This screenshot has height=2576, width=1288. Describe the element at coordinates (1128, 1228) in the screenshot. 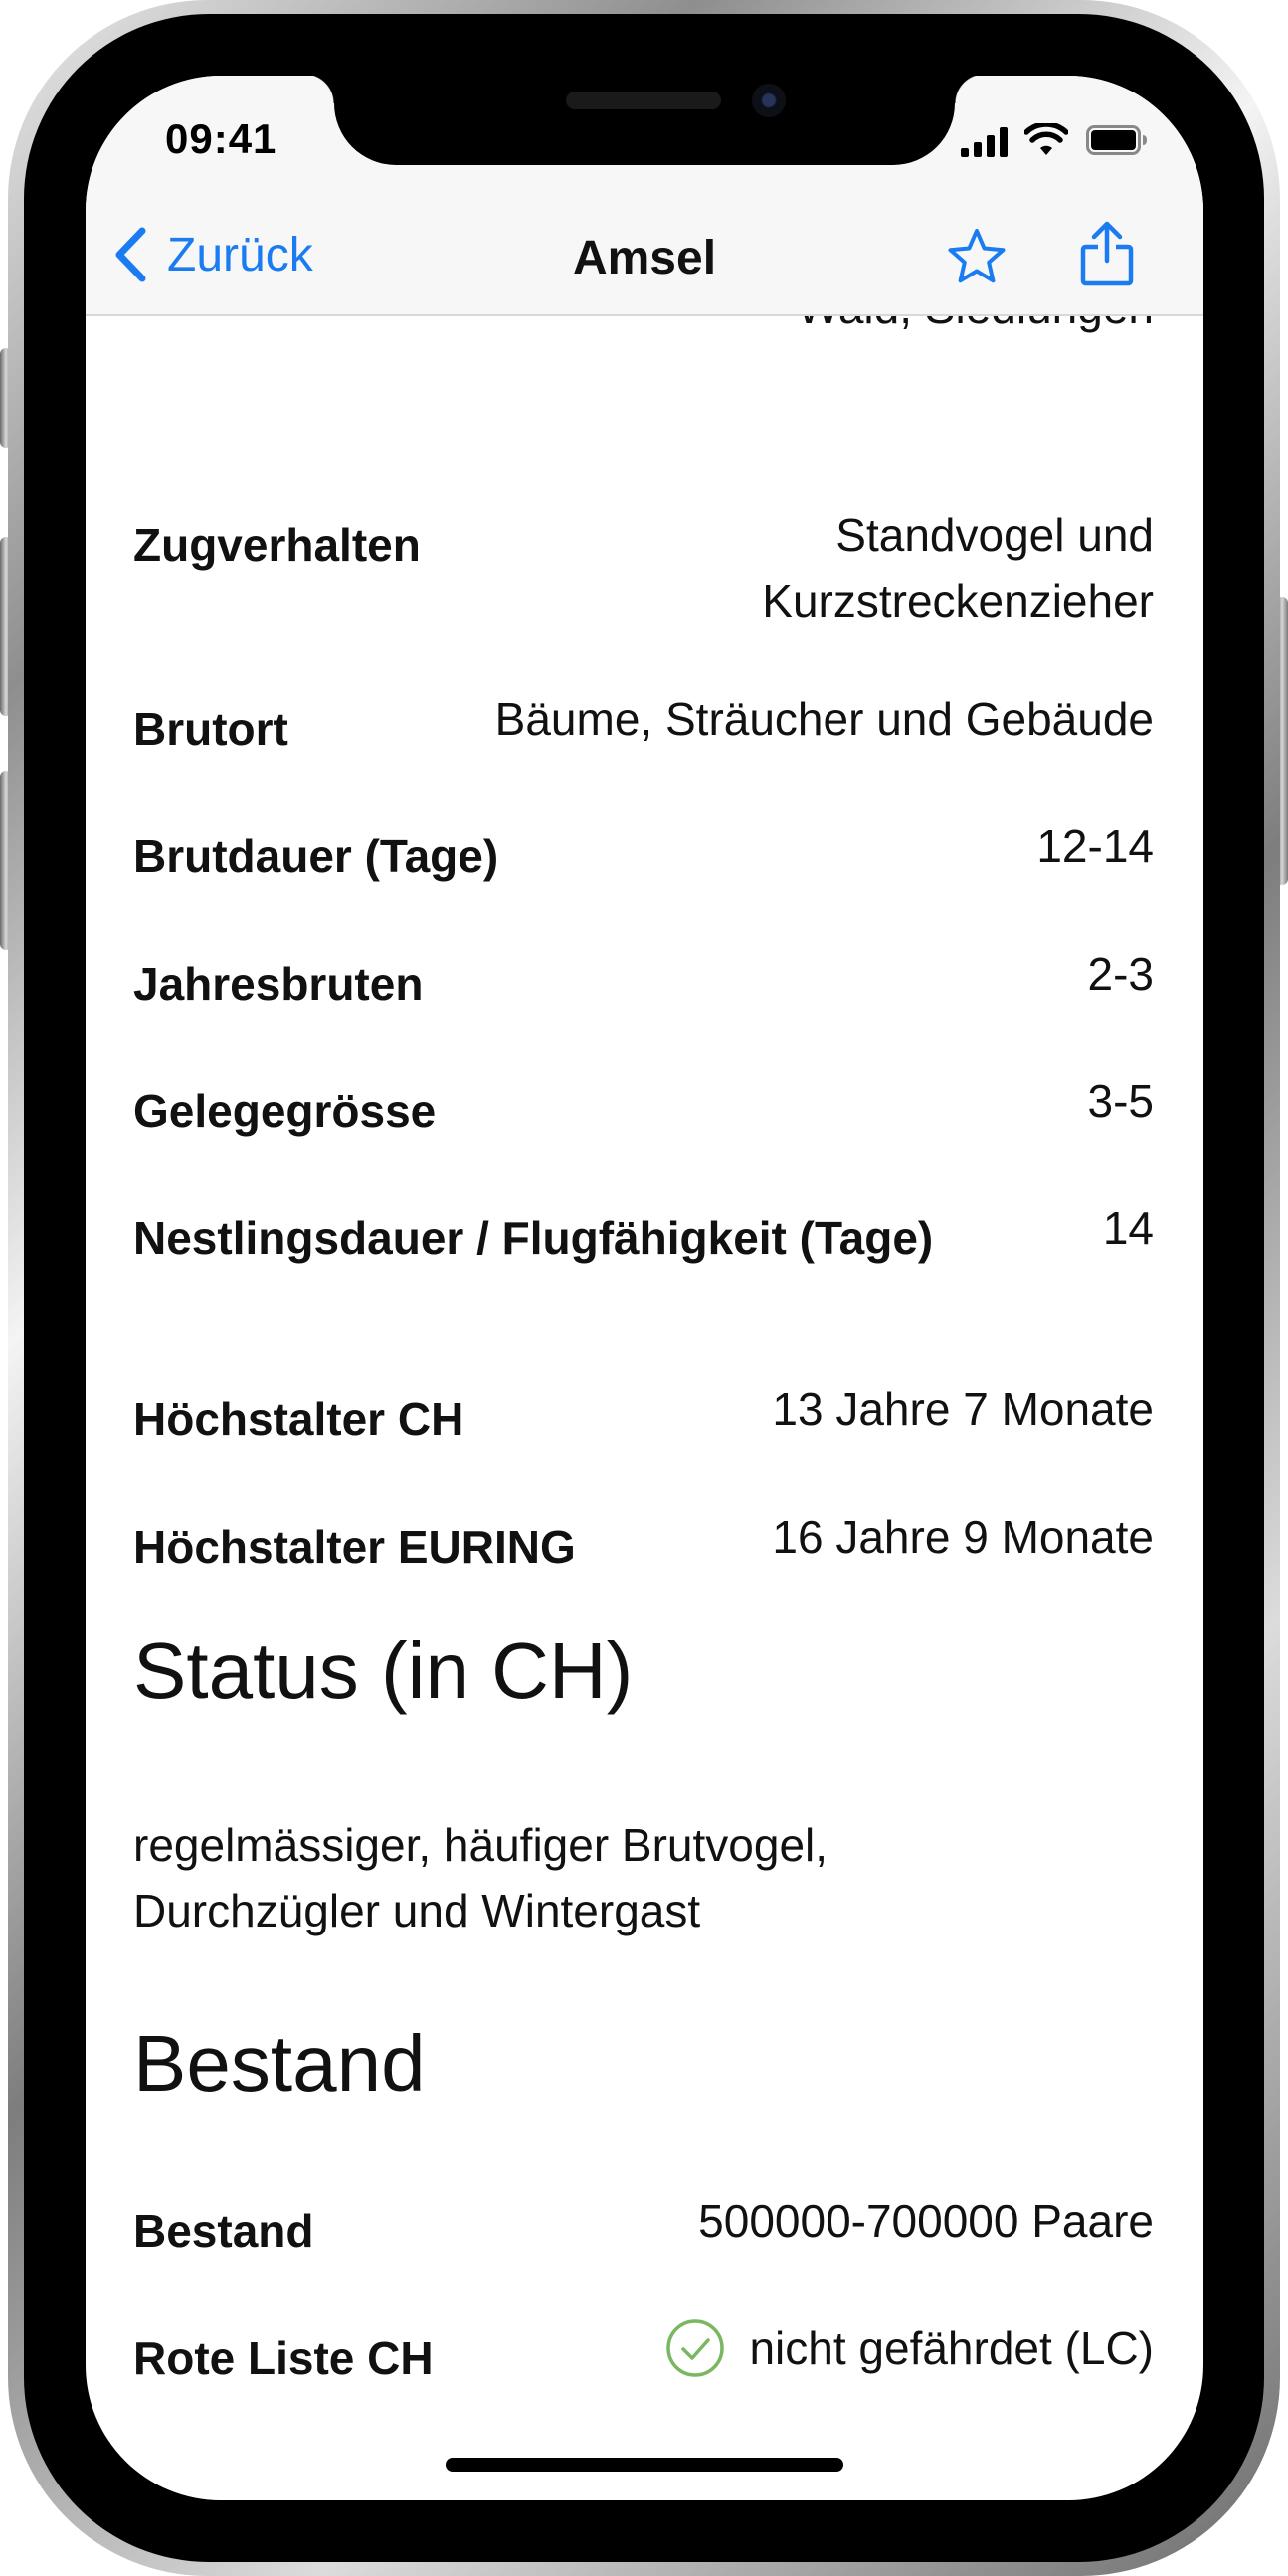

I see `detail-value: 14` at that location.